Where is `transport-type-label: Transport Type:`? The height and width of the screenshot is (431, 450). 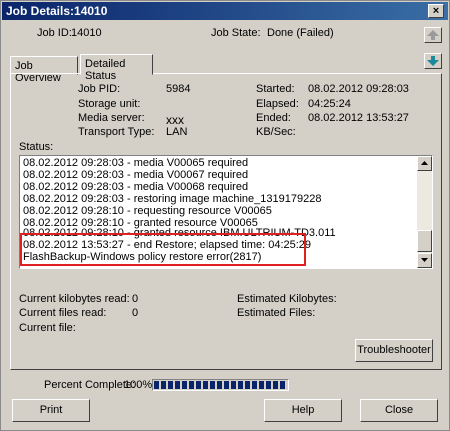 transport-type-label: Transport Type: is located at coordinates (116, 132).